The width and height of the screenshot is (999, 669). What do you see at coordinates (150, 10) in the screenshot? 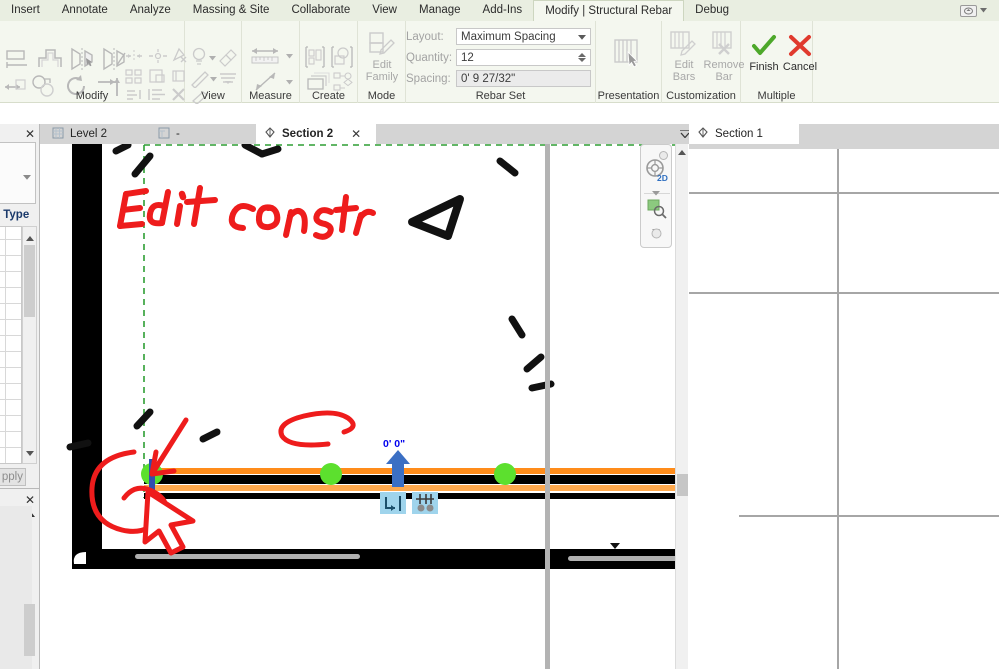
I see `ribbon-tab-analyze: Analyze` at bounding box center [150, 10].